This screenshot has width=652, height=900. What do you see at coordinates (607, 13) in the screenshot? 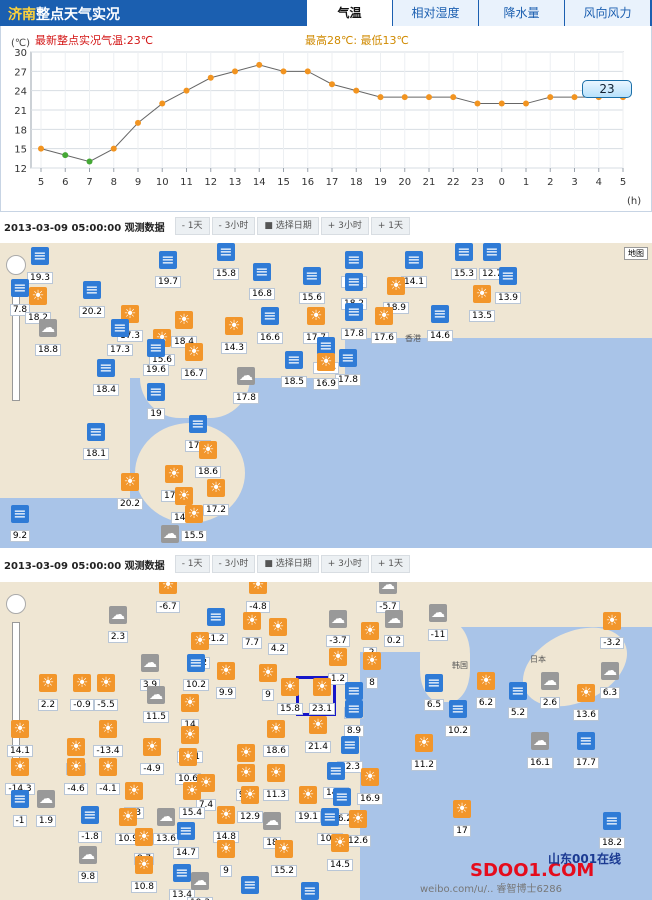
I see `tab-wind: 风向风力` at bounding box center [607, 13].